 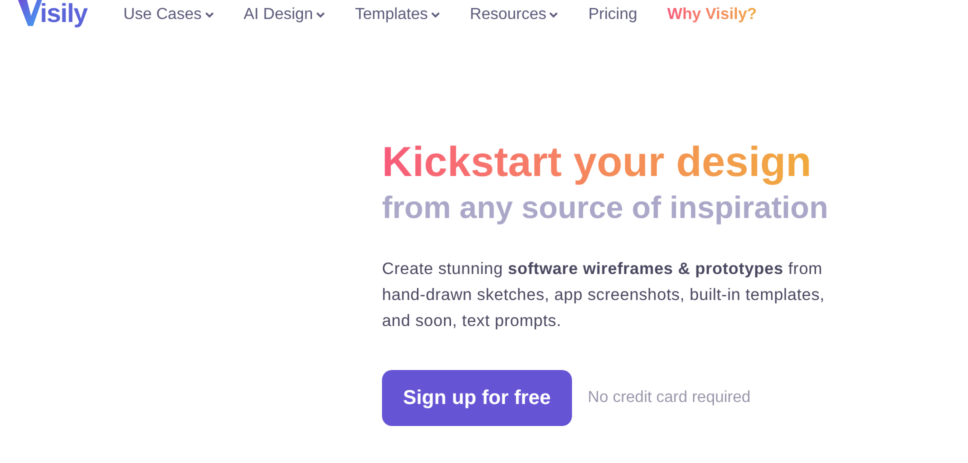 I want to click on logo-text: isily, so click(x=64, y=13).